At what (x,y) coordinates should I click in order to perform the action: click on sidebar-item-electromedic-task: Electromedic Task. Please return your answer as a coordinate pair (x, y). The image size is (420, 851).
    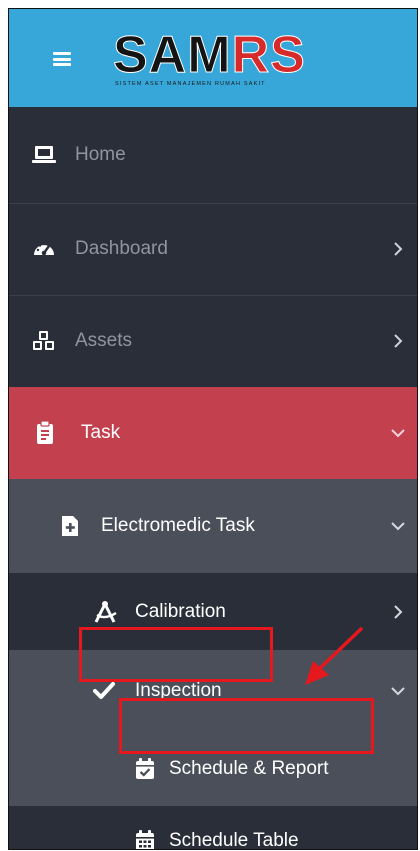
    Looking at the image, I should click on (213, 526).